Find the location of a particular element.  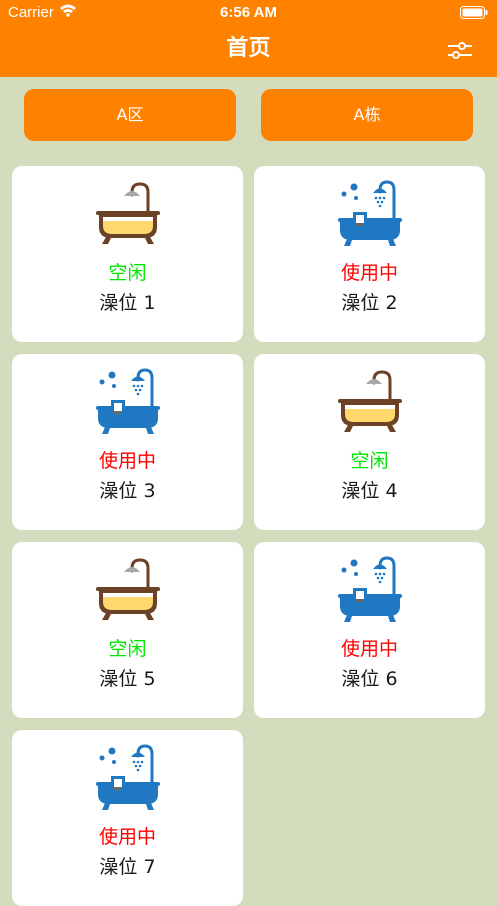

stall-card: 使用中澡位 2 is located at coordinates (369, 254).